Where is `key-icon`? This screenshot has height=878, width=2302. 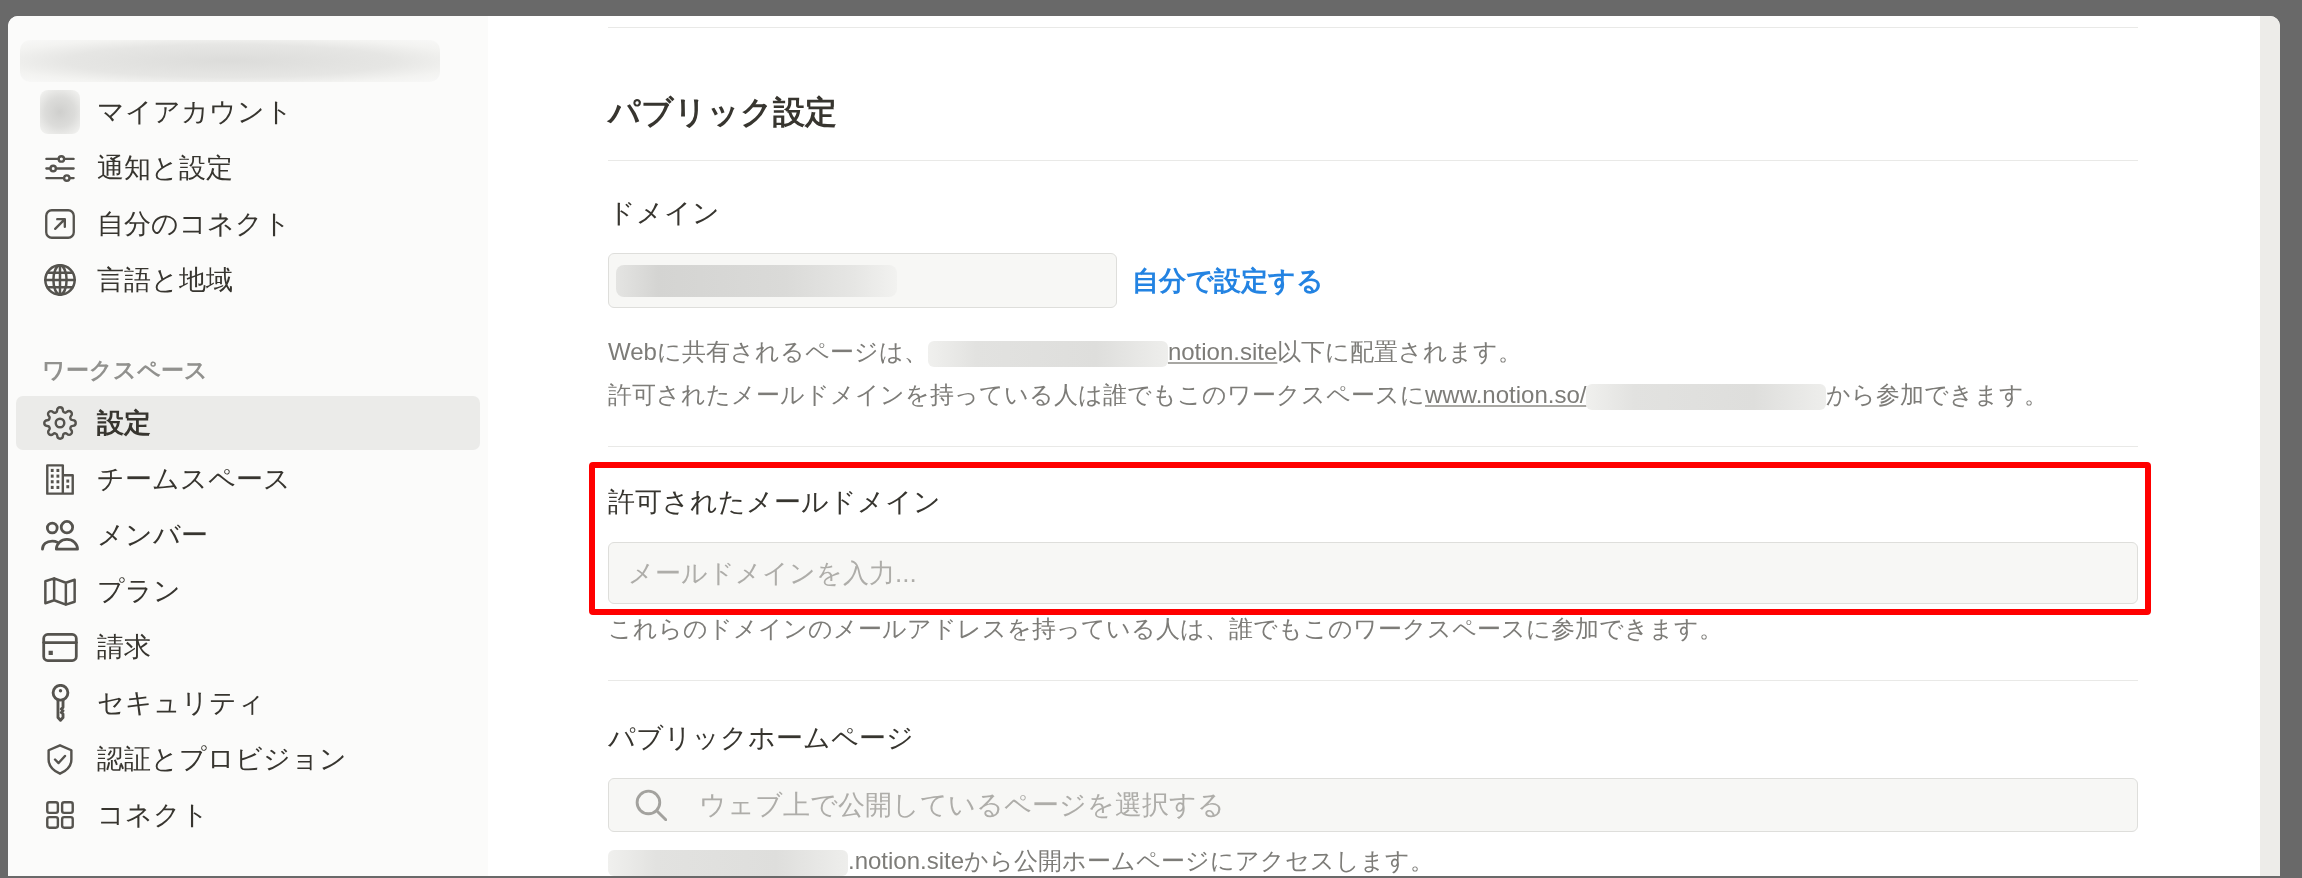 key-icon is located at coordinates (60, 703).